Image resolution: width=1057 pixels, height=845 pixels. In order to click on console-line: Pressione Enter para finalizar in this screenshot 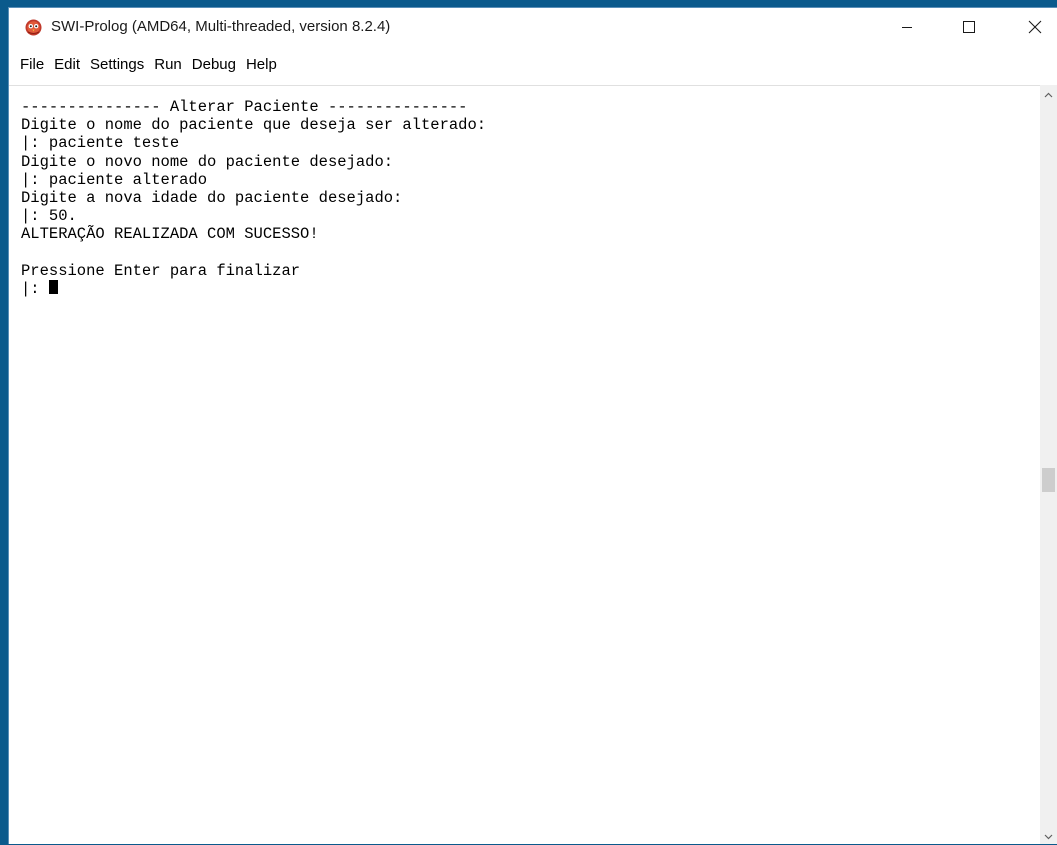, I will do `click(161, 270)`.